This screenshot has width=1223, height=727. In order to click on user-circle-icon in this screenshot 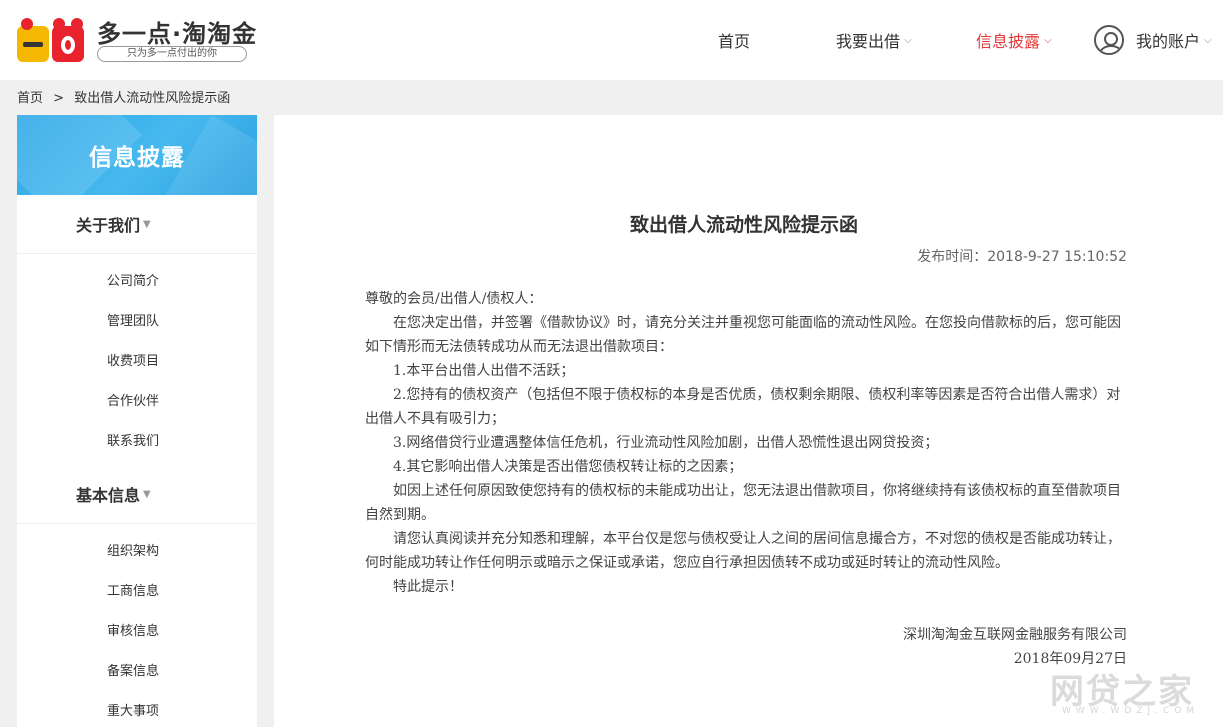, I will do `click(1109, 40)`.